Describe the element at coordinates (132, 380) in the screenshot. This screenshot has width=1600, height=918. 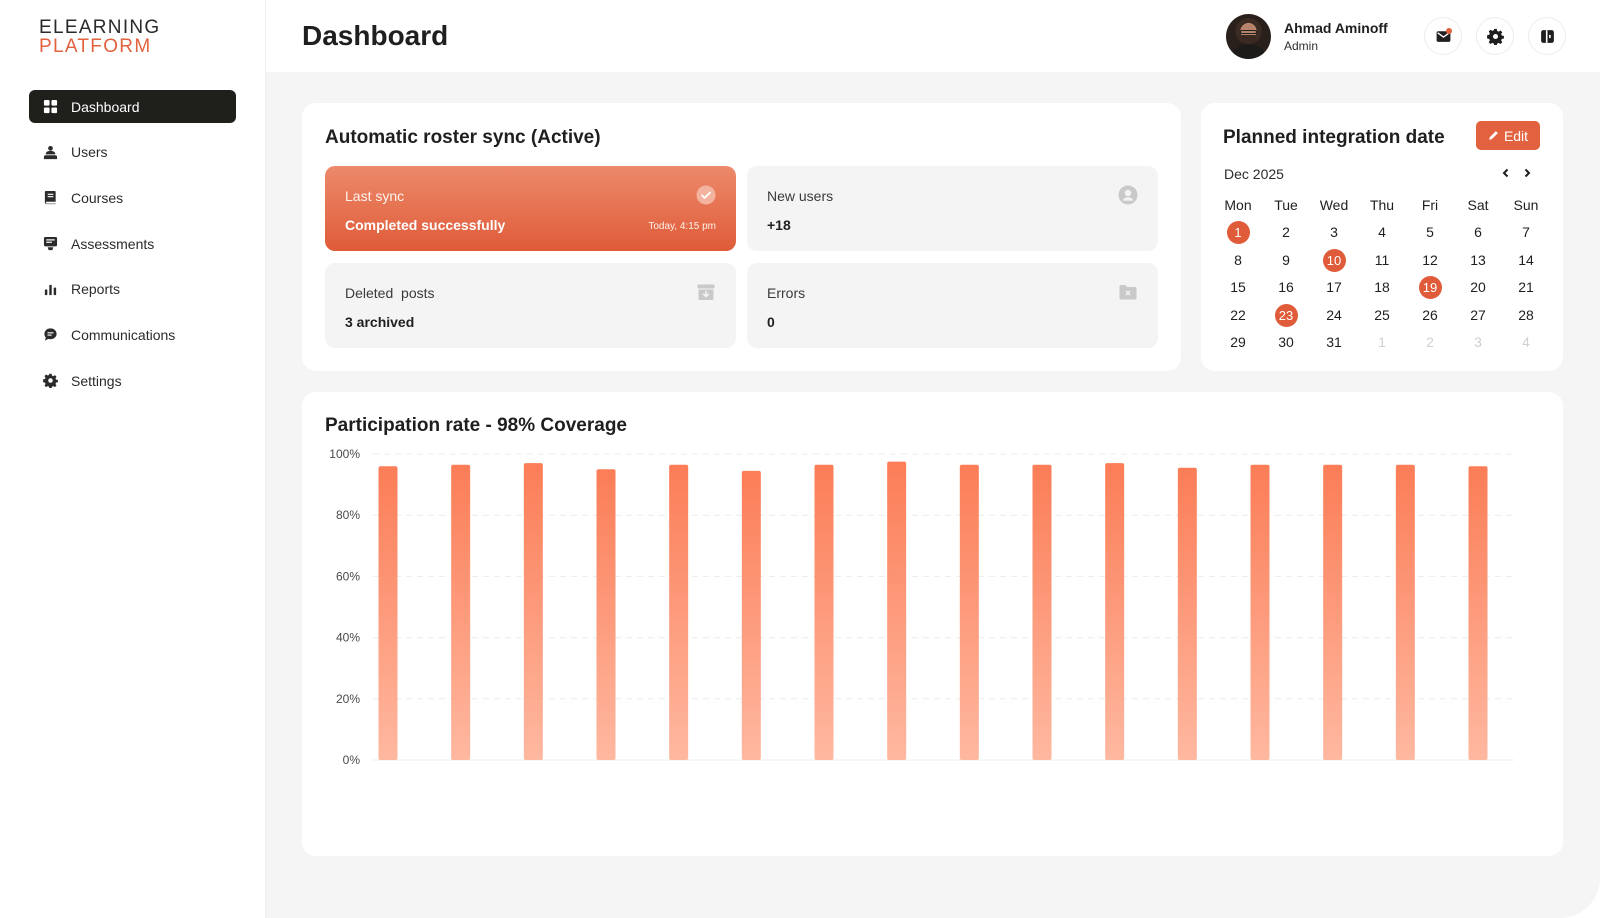
I see `sidebar-item-settings: Settings` at that location.